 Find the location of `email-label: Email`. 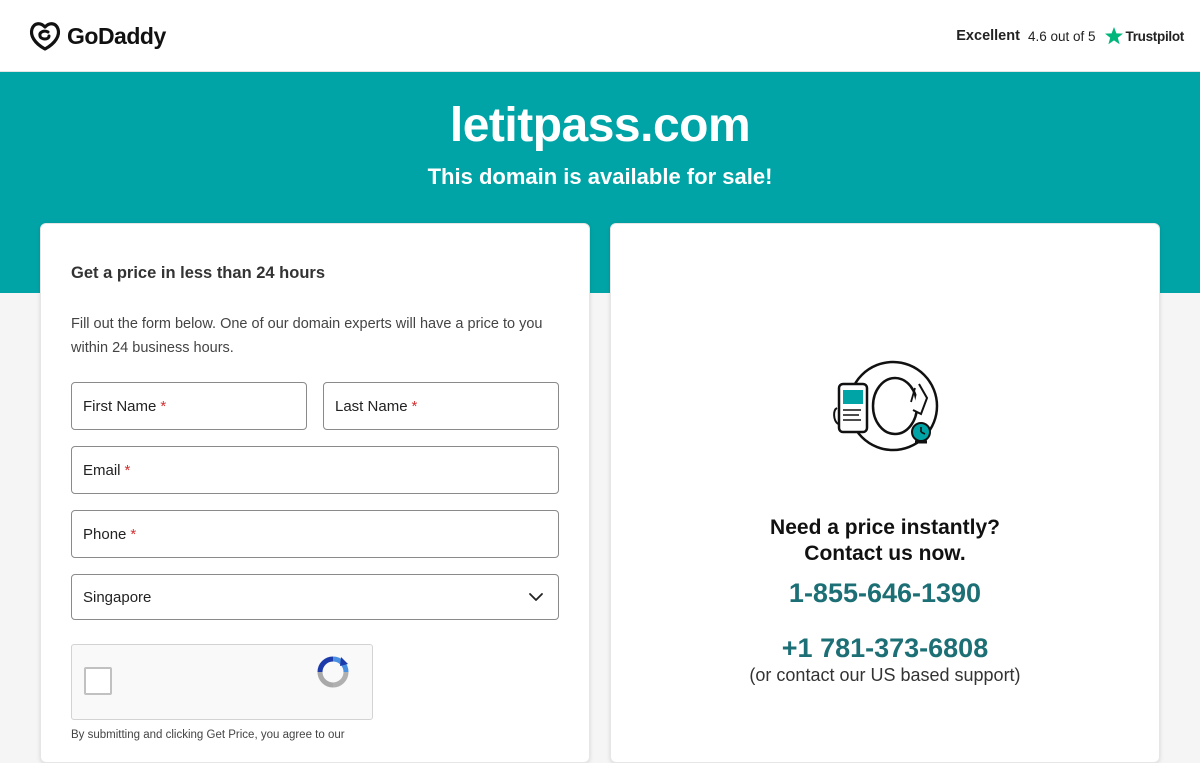

email-label: Email is located at coordinates (102, 470).